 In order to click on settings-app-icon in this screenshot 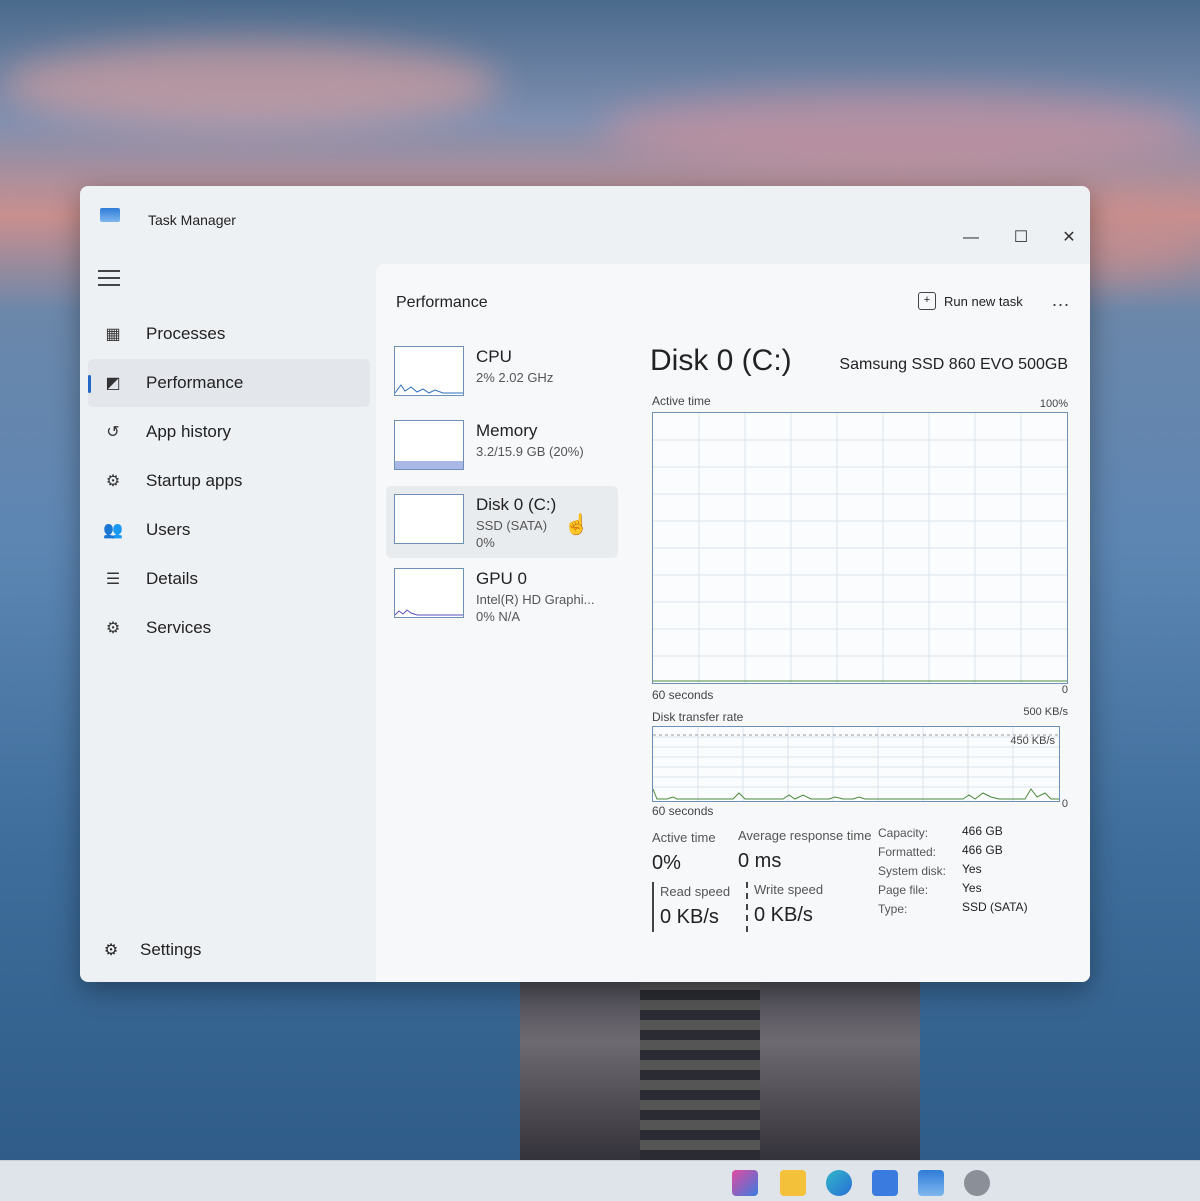, I will do `click(977, 1183)`.